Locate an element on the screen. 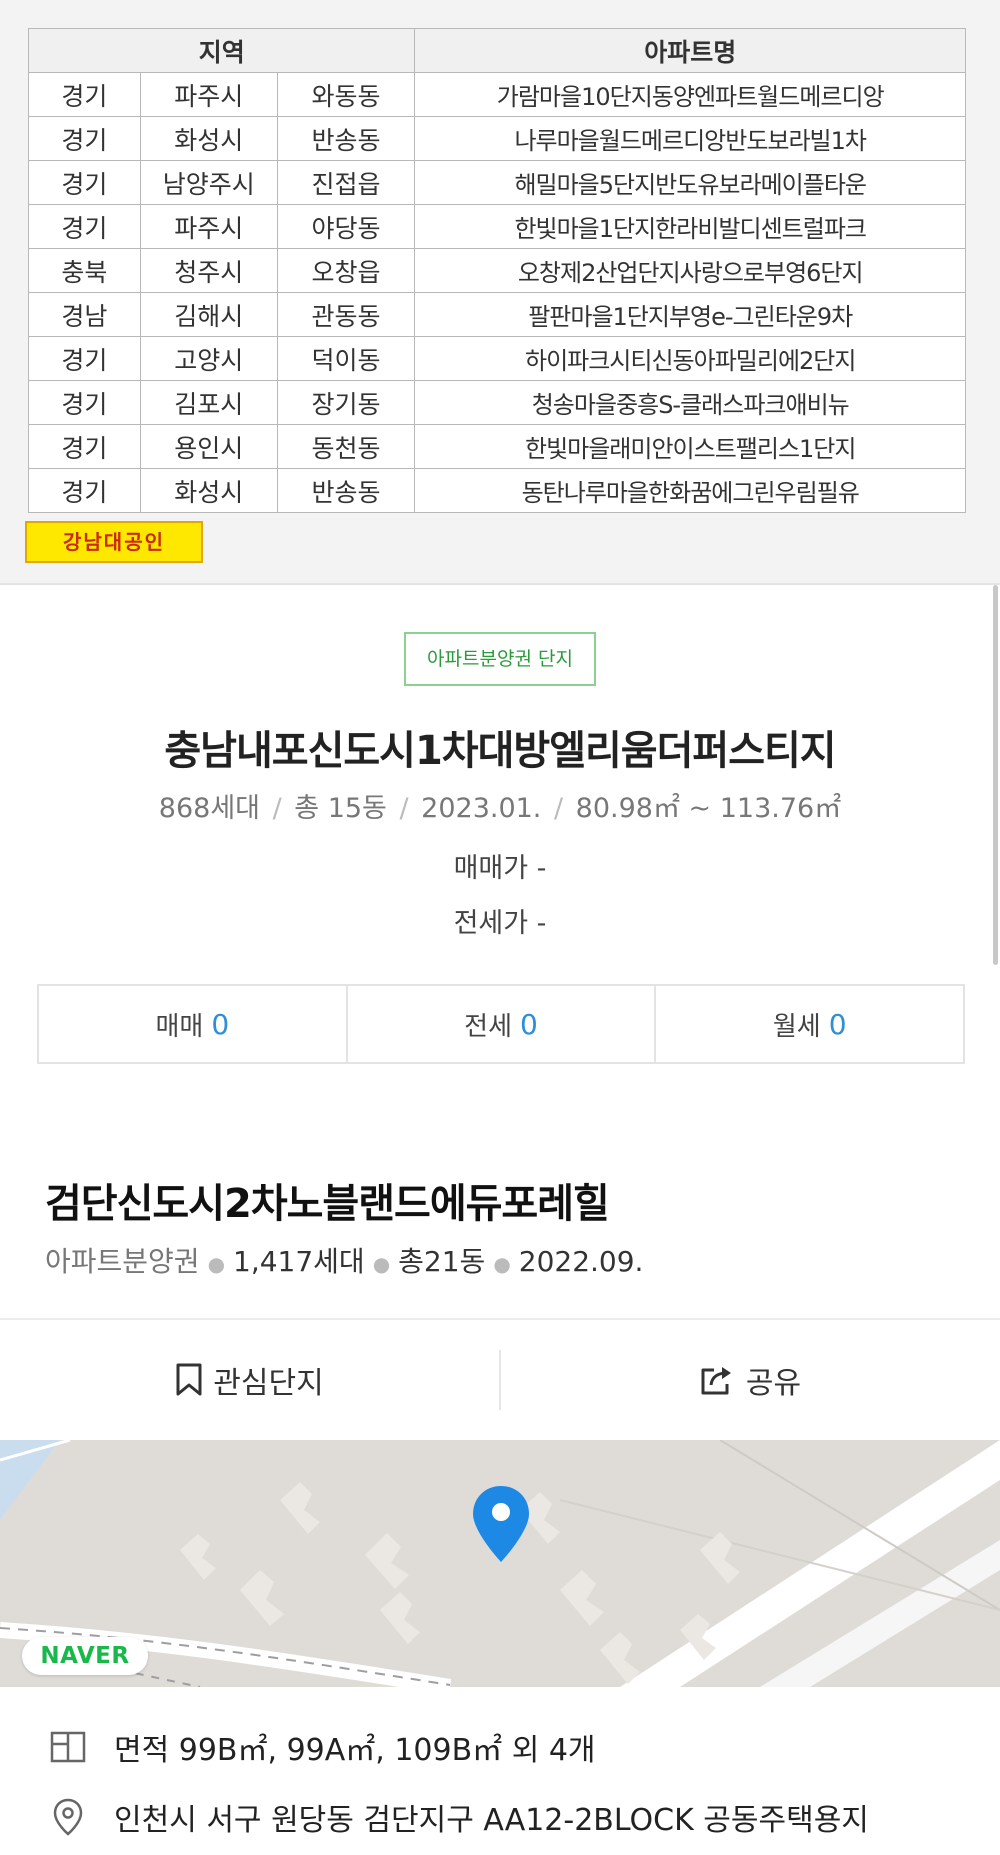 Image resolution: width=1000 pixels, height=1855 pixels. table-row: 경남 김해시 관동동 팔판마을1단지부영e-그린타운9차 is located at coordinates (497, 314).